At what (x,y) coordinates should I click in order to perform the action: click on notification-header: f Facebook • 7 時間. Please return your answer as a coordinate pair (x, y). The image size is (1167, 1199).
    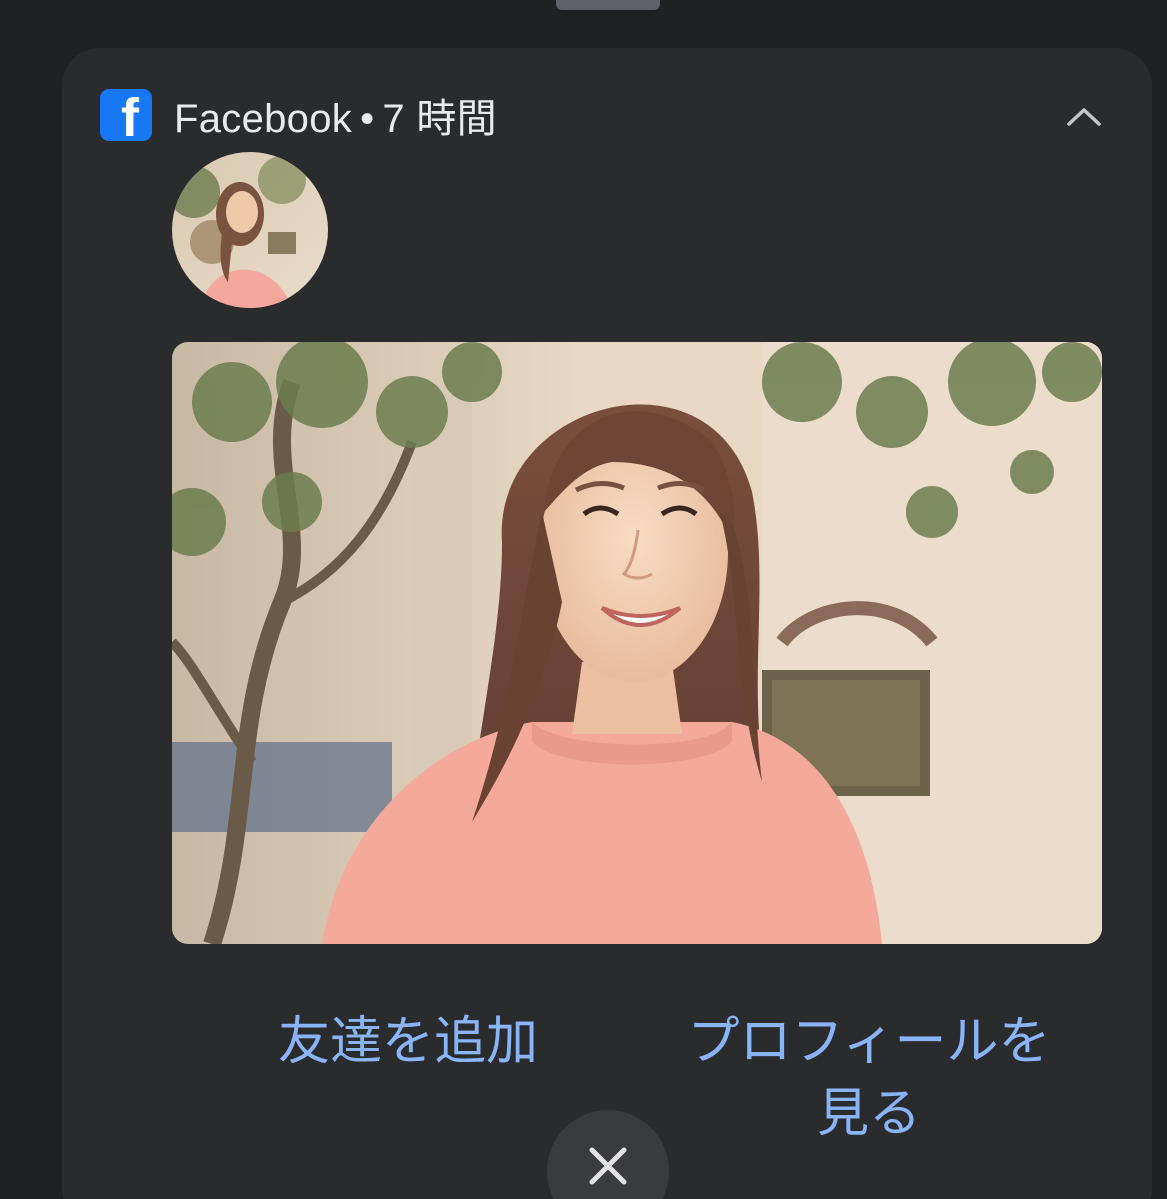
    Looking at the image, I should click on (298, 115).